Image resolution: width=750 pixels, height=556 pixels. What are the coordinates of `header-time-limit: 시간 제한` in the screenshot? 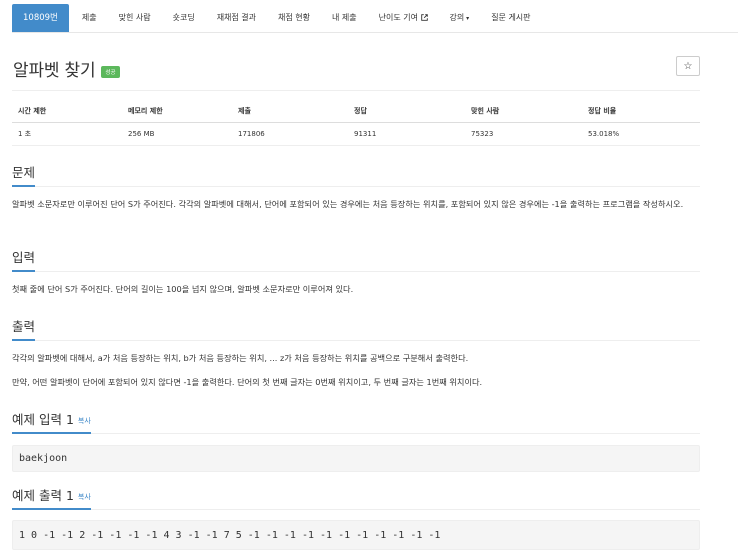 It's located at (67, 111).